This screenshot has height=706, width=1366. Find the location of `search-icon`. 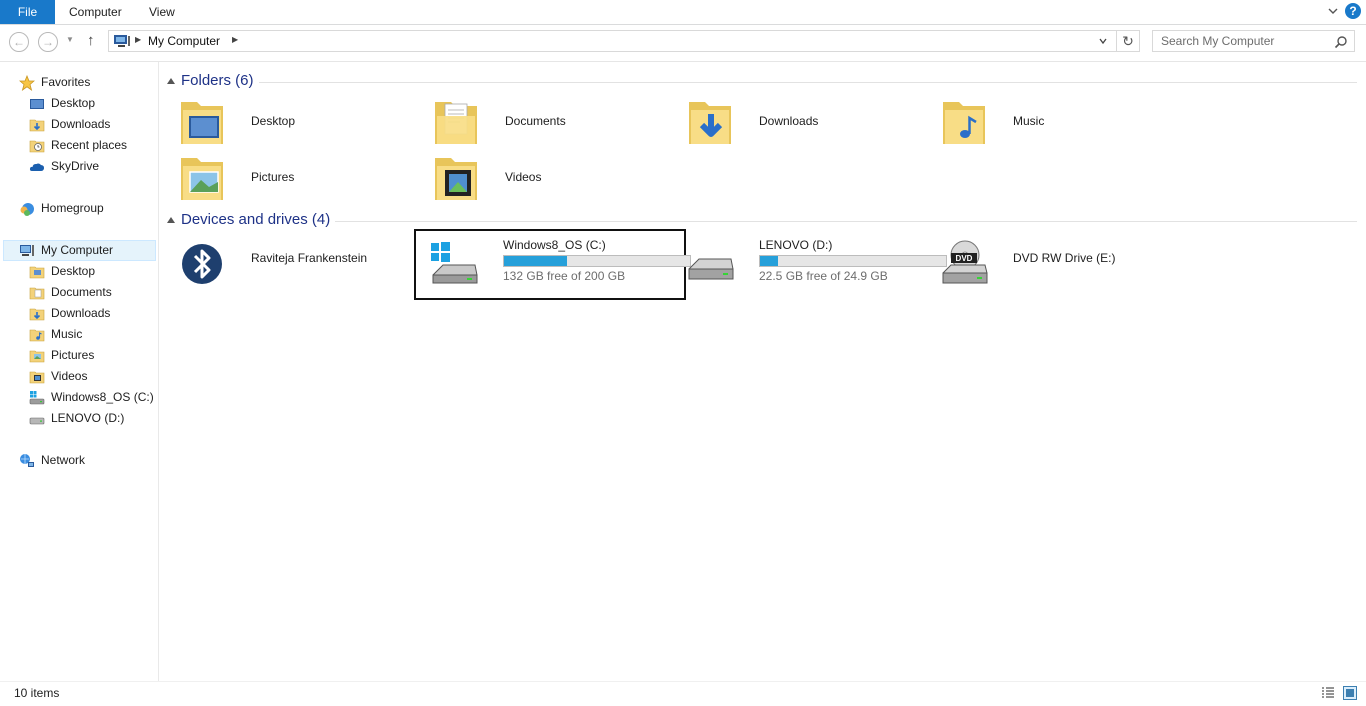

search-icon is located at coordinates (1341, 42).